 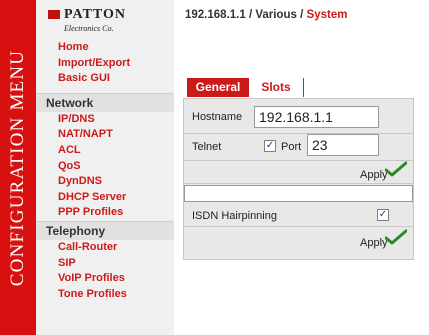 I want to click on menu-item-nat-napt: NAT/NAPT, so click(x=105, y=135).